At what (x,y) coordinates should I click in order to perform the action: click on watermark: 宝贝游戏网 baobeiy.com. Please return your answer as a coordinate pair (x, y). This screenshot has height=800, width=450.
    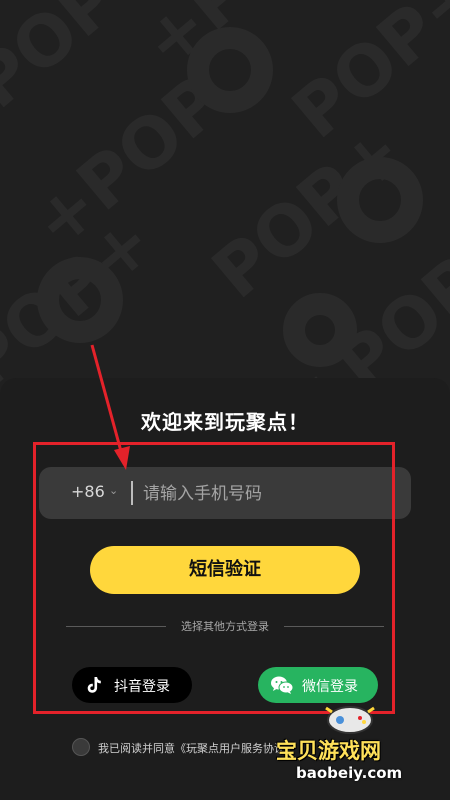
    Looking at the image, I should click on (349, 747).